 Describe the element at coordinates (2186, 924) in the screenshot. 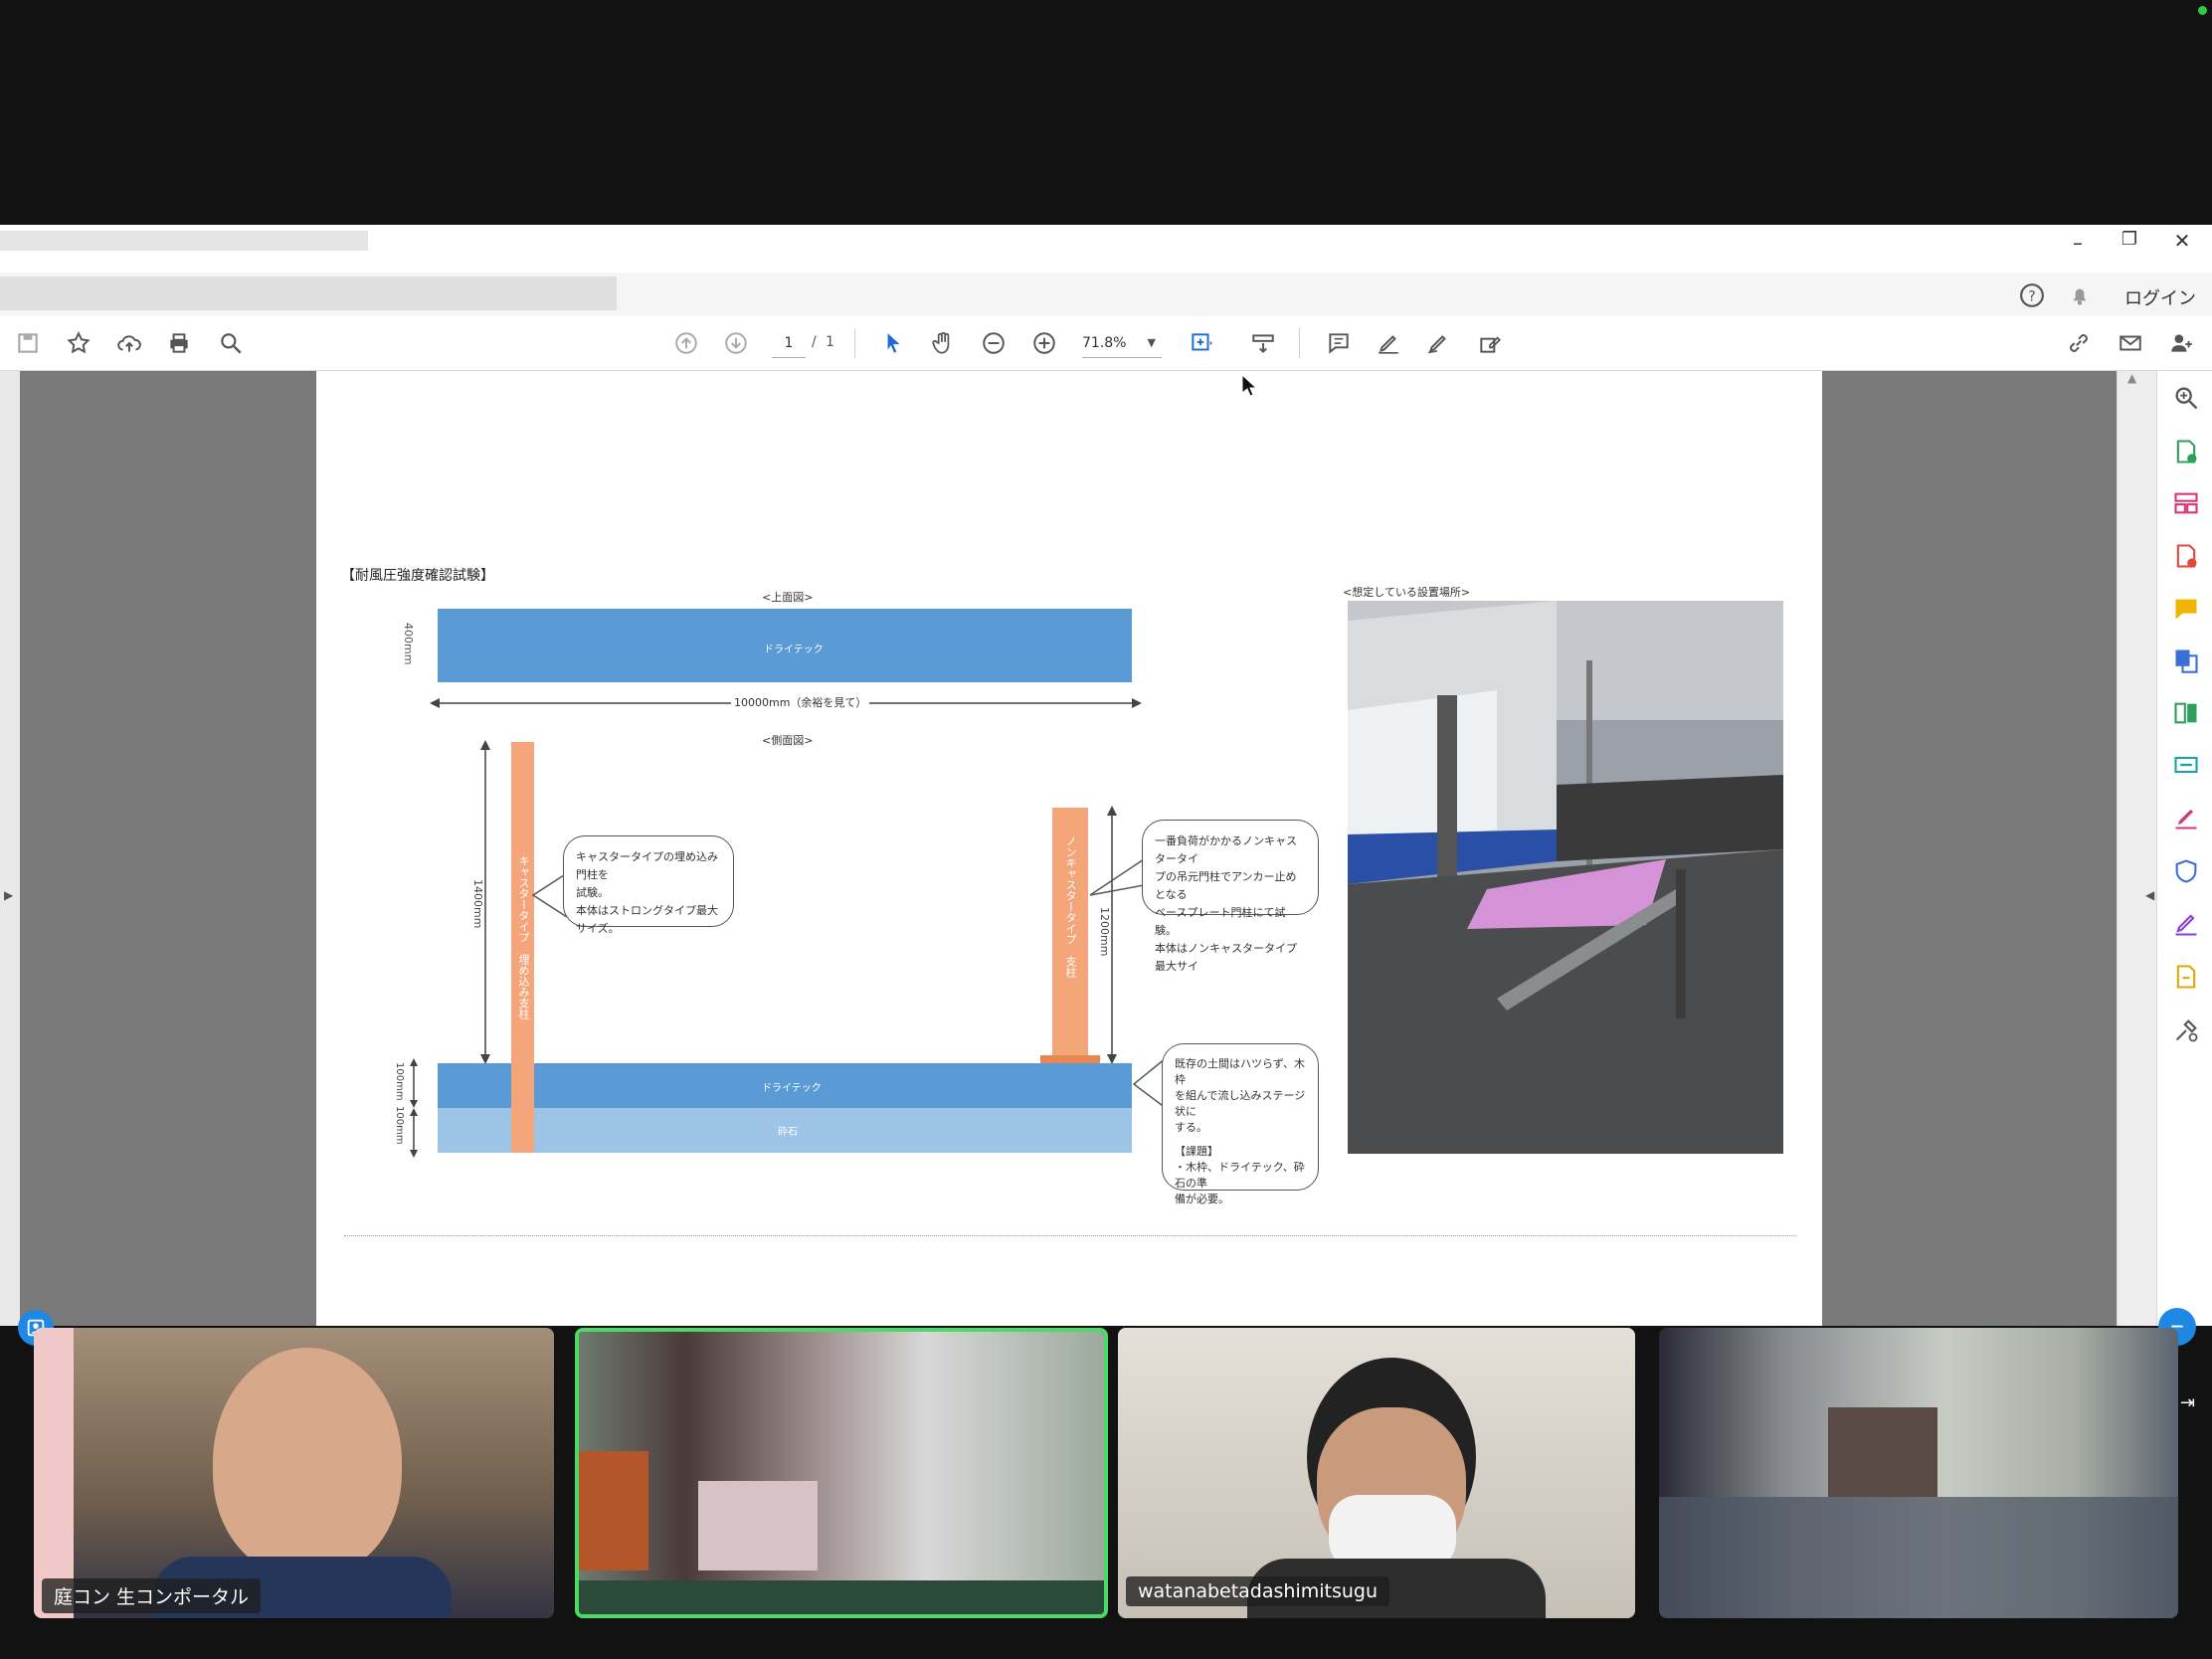

I see `request-signature-icon` at that location.